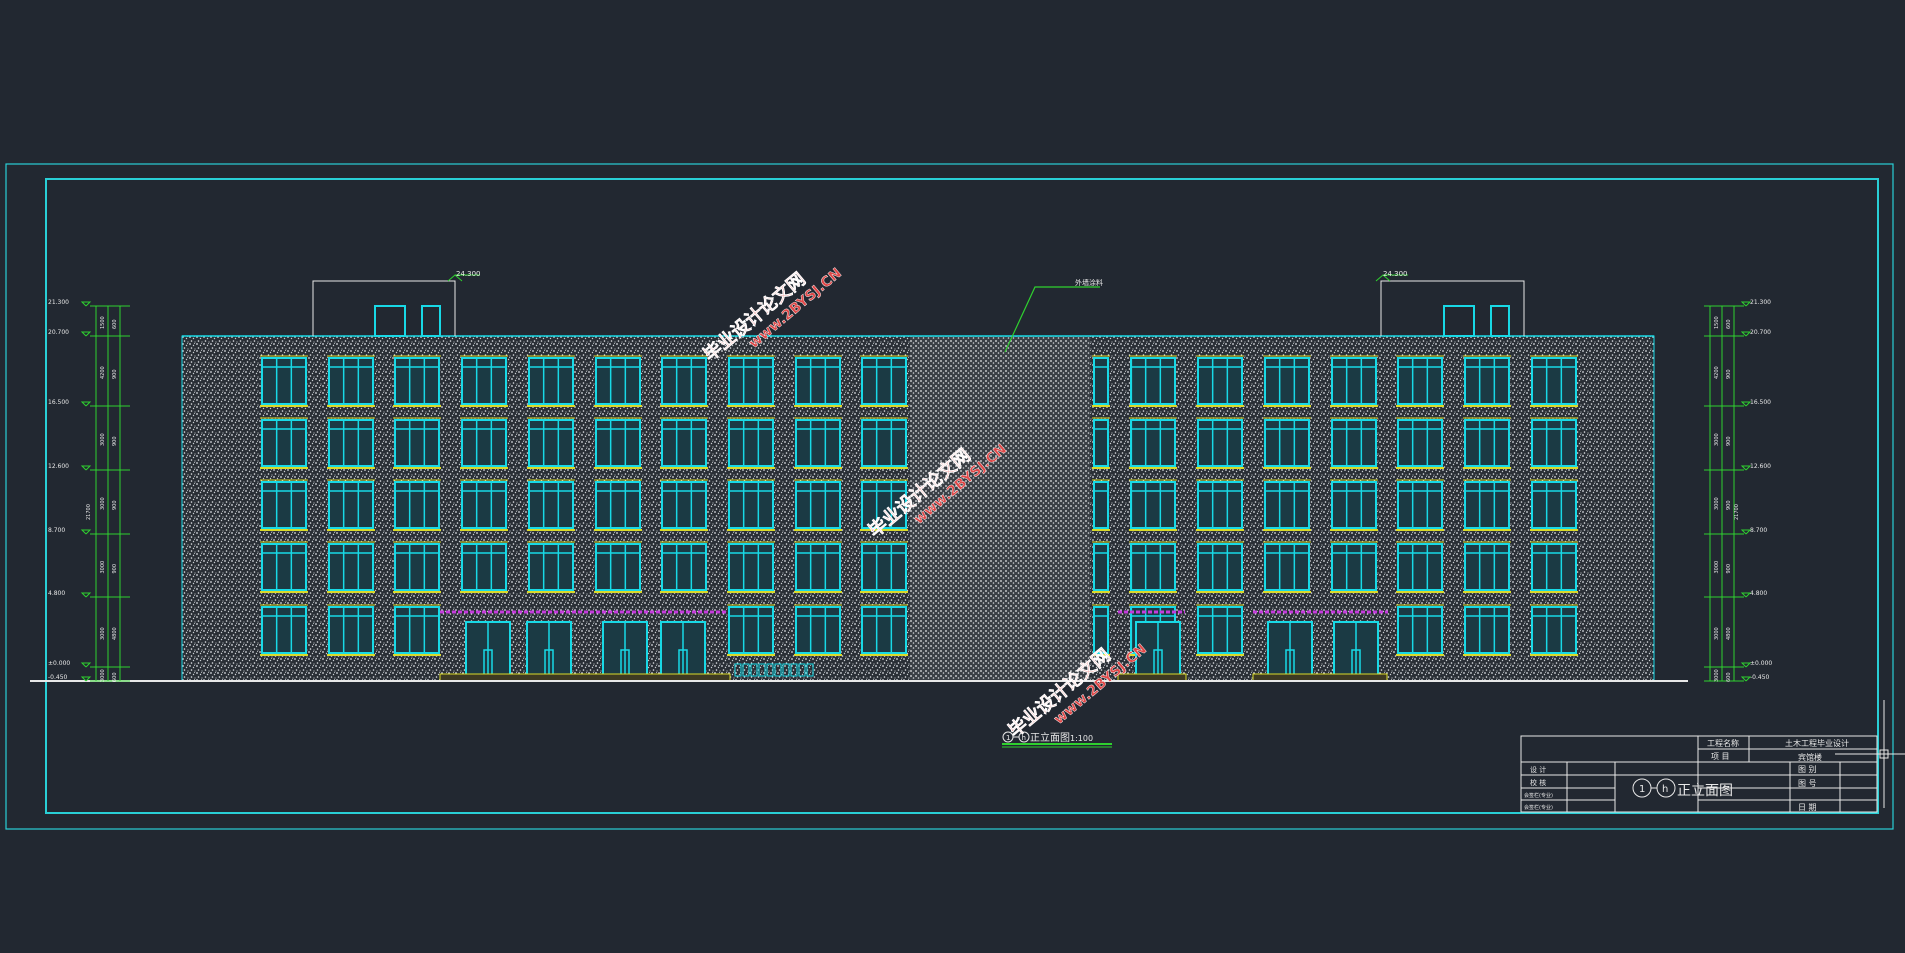  Describe the element at coordinates (1008, 738) in the screenshot. I see `svg-text: 1` at that location.